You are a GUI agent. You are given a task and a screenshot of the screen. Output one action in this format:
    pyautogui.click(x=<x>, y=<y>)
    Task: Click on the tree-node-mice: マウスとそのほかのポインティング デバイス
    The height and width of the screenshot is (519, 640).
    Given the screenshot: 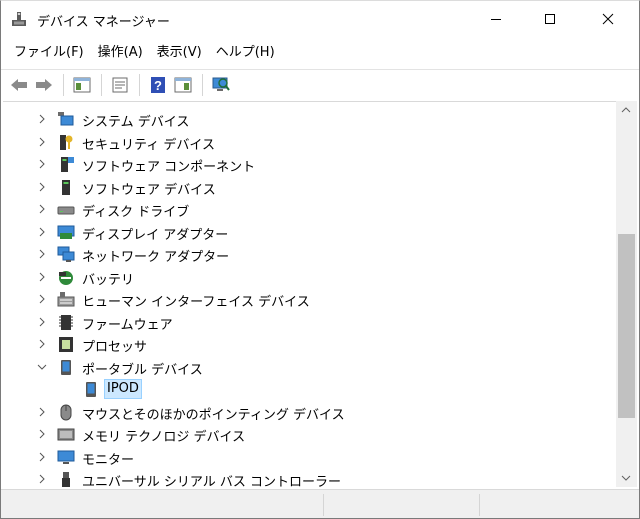 What is the action you would take?
    pyautogui.click(x=309, y=412)
    